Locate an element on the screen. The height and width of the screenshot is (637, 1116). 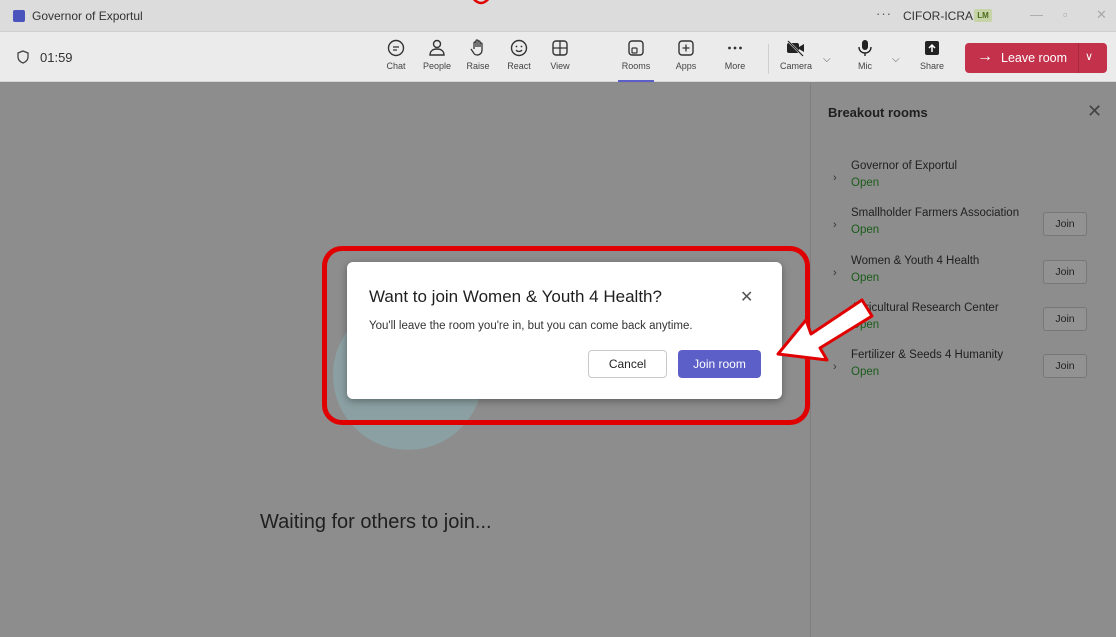
more-options-icon: ··· is located at coordinates (884, 13).